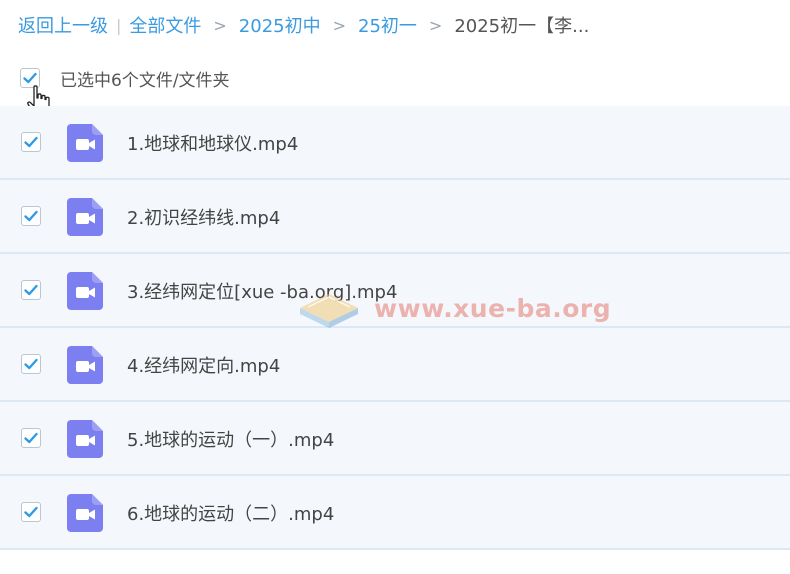  What do you see at coordinates (230, 513) in the screenshot?
I see `file-name: 6.地球的运动（二）.mp4` at bounding box center [230, 513].